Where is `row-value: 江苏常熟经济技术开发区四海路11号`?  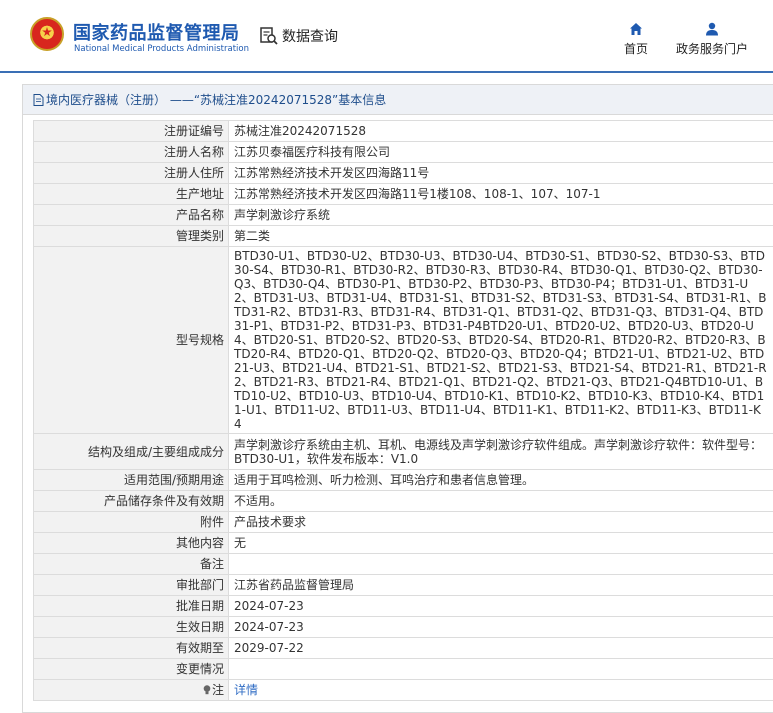 row-value: 江苏常熟经济技术开发区四海路11号 is located at coordinates (500, 173).